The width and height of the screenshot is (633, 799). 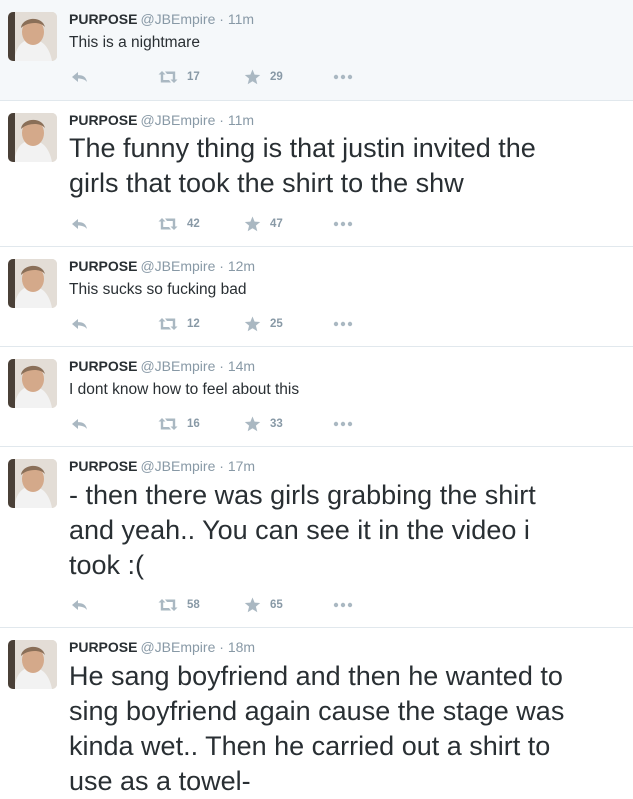 I want to click on tweet-text-line: sing boyfriend again cause the stage was, so click(x=317, y=711).